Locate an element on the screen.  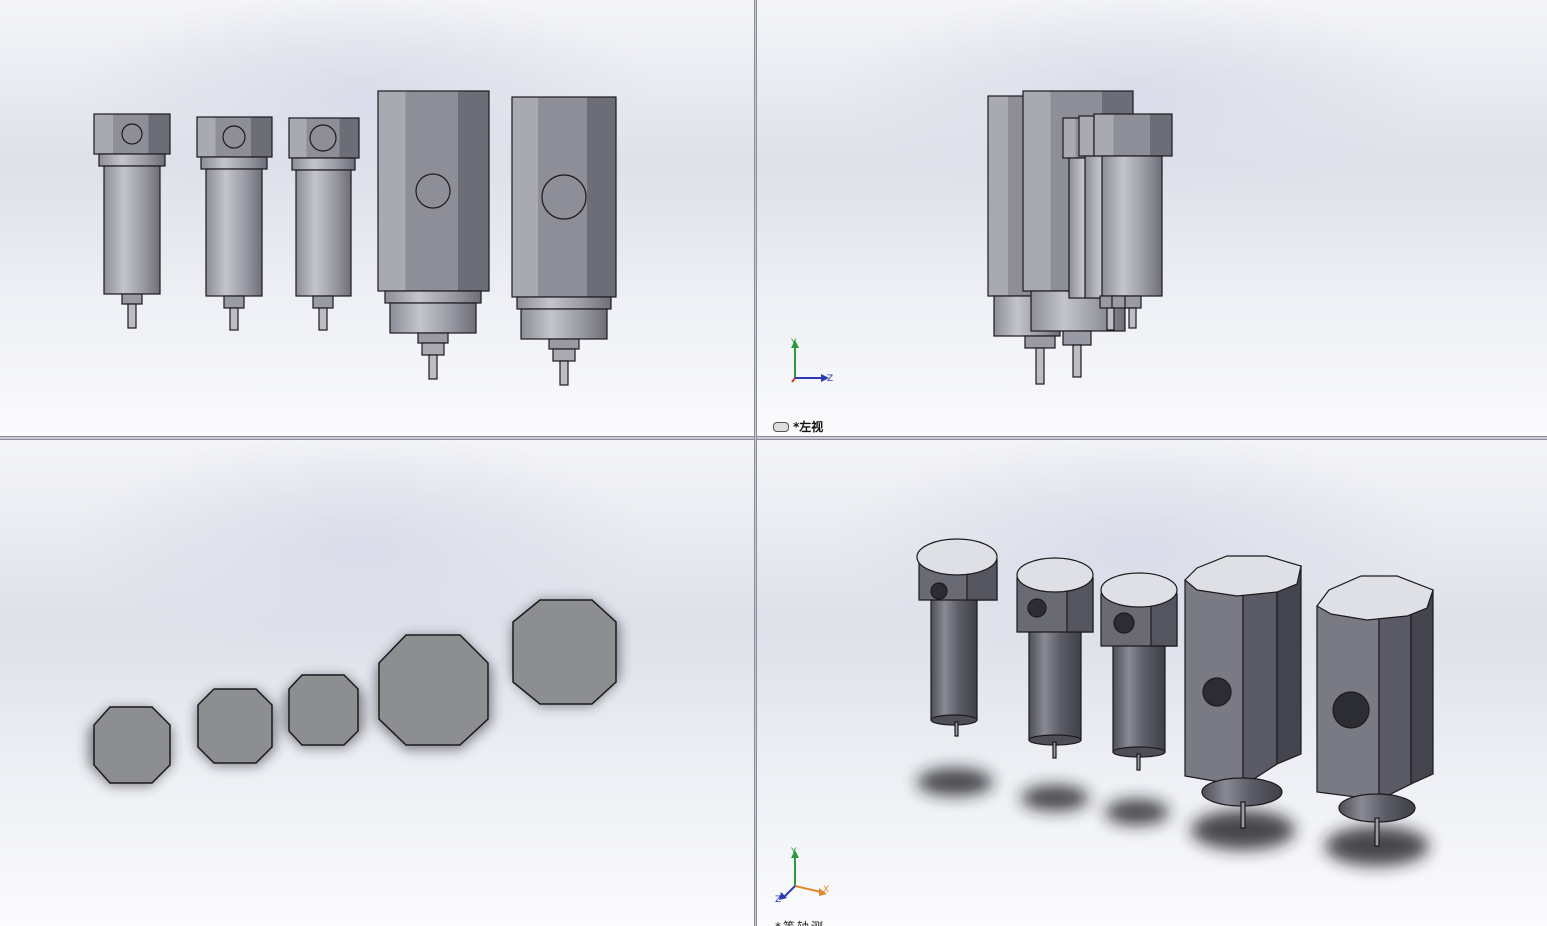
camera-icon is located at coordinates (781, 426).